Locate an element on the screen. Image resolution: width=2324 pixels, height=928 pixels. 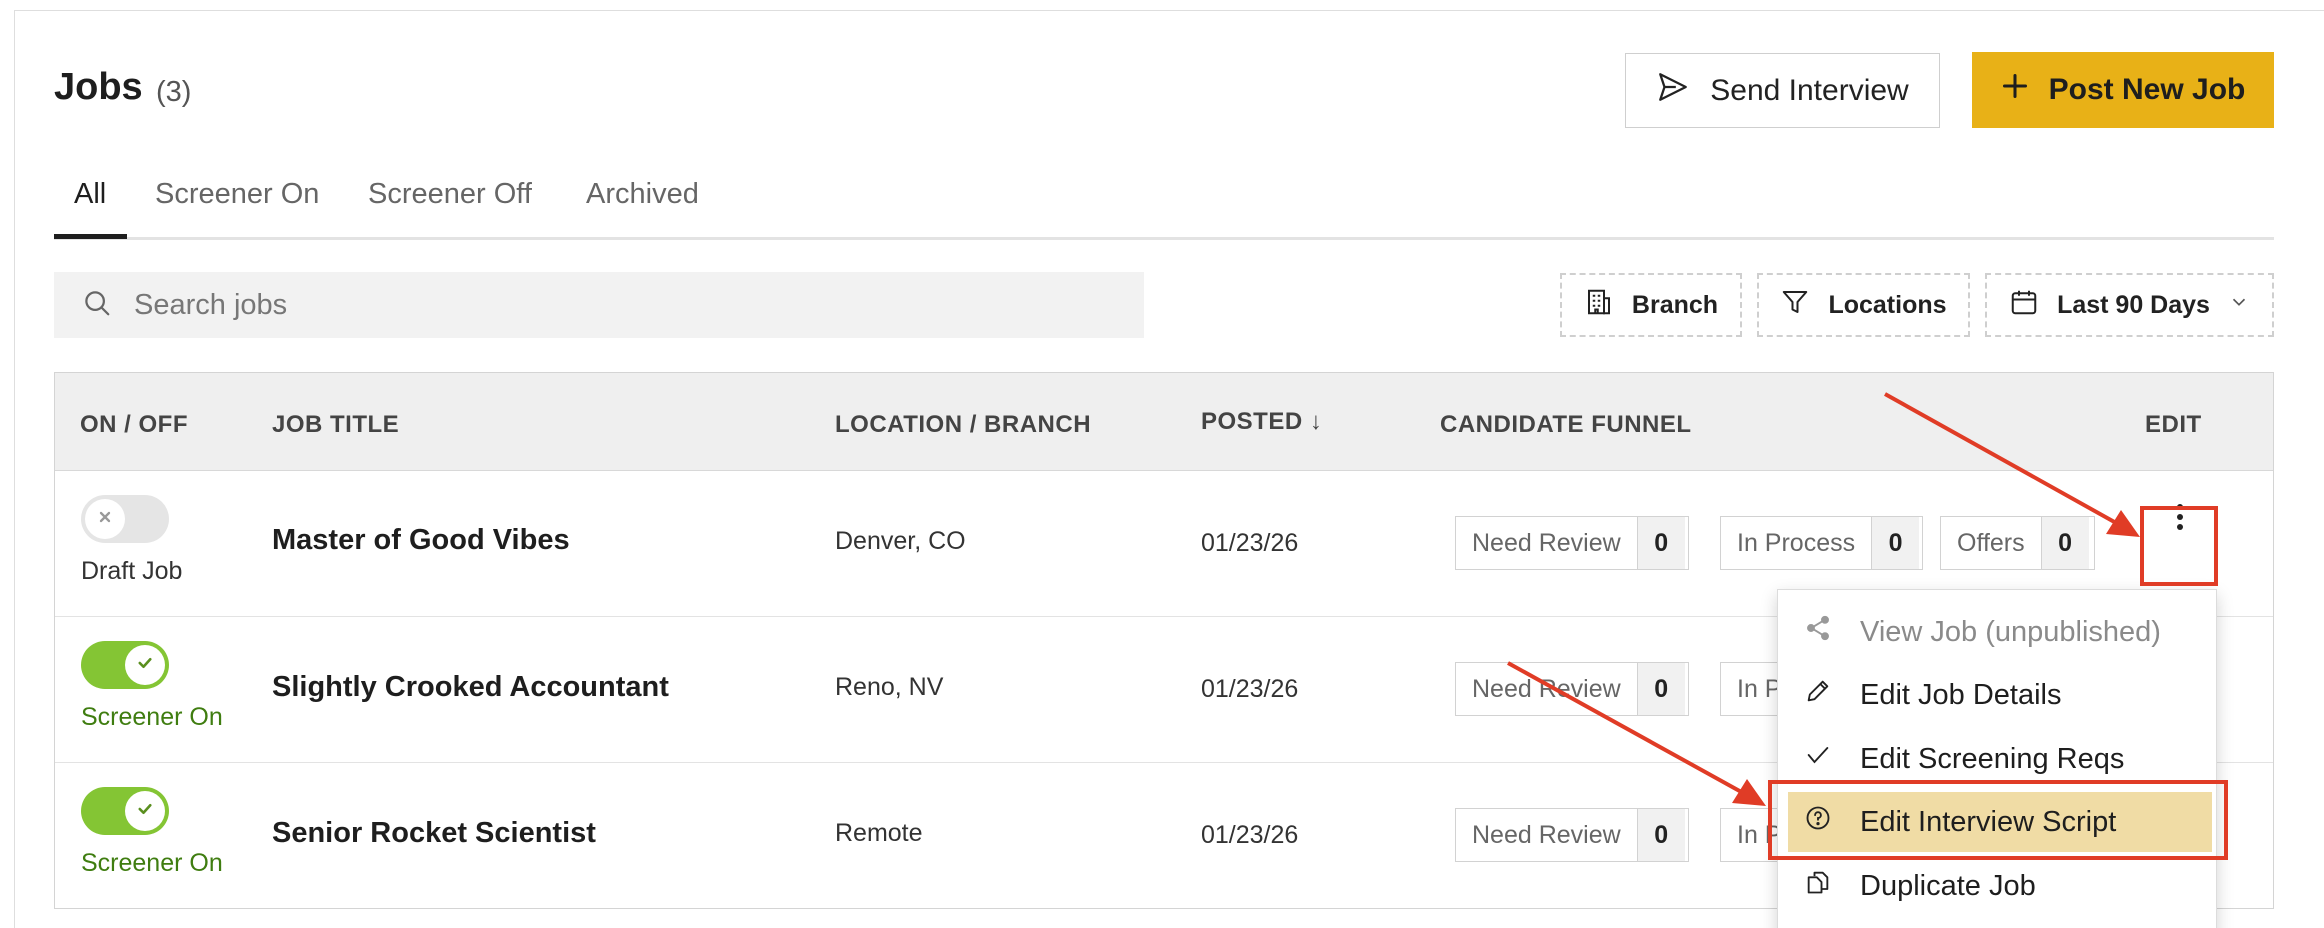
search-icon is located at coordinates (97, 305).